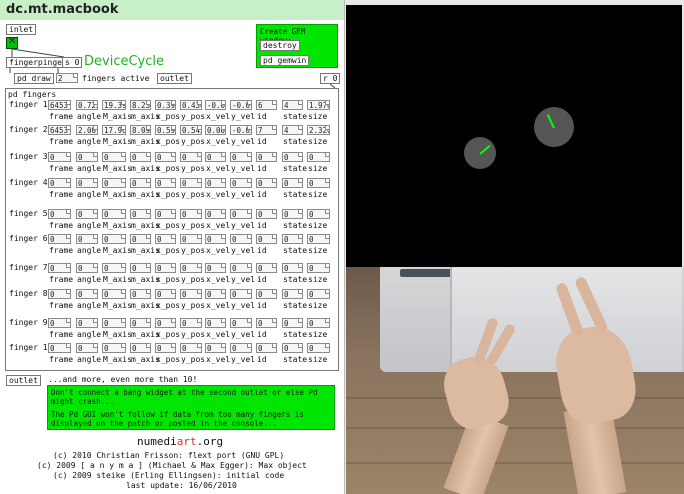 Image resolution: width=684 pixels, height=494 pixels. I want to click on finger-value-x-pos: 0.393, so click(165, 105).